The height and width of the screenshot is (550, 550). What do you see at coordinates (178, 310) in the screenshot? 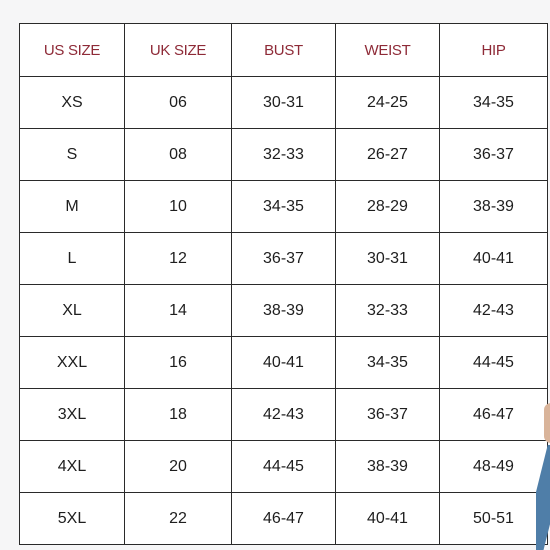
I see `cell-uk-size: 14` at bounding box center [178, 310].